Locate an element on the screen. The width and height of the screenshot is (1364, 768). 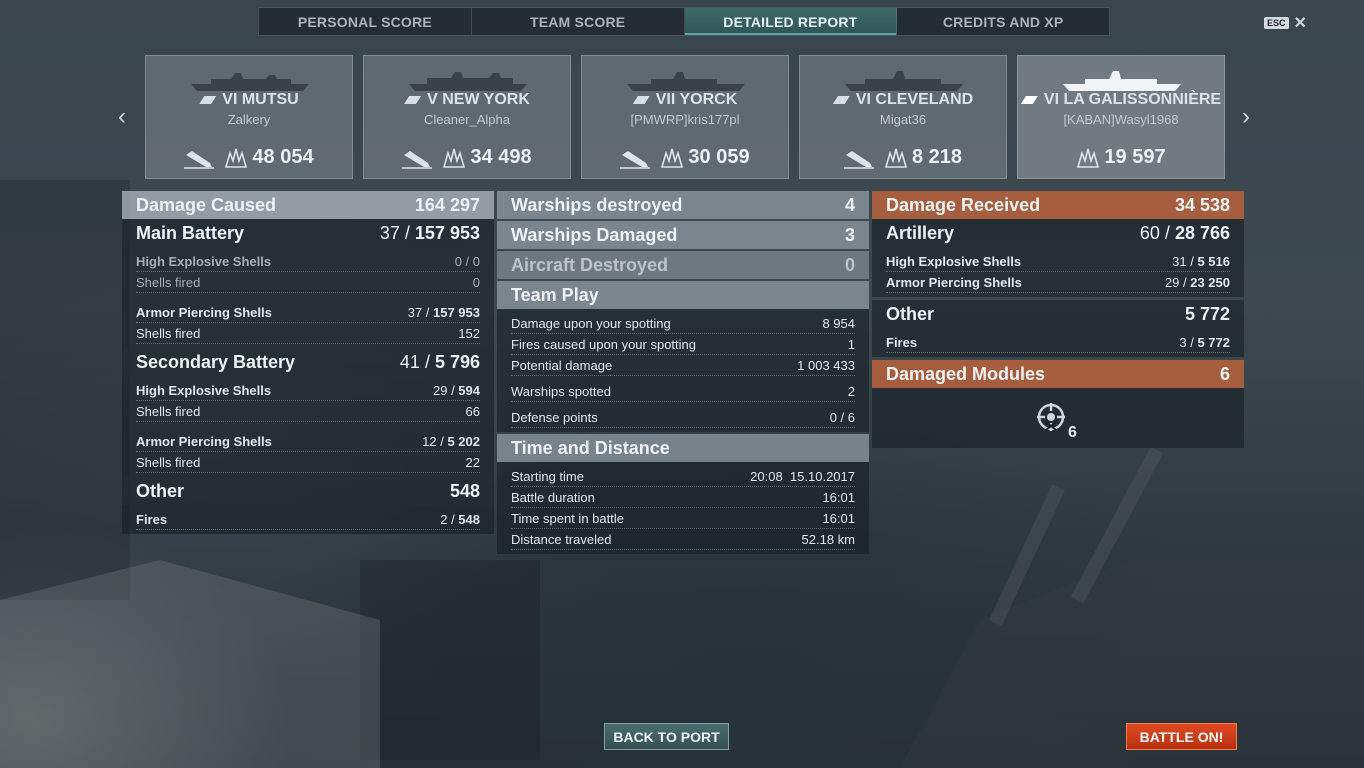
player-name: Zalkery is located at coordinates (249, 119).